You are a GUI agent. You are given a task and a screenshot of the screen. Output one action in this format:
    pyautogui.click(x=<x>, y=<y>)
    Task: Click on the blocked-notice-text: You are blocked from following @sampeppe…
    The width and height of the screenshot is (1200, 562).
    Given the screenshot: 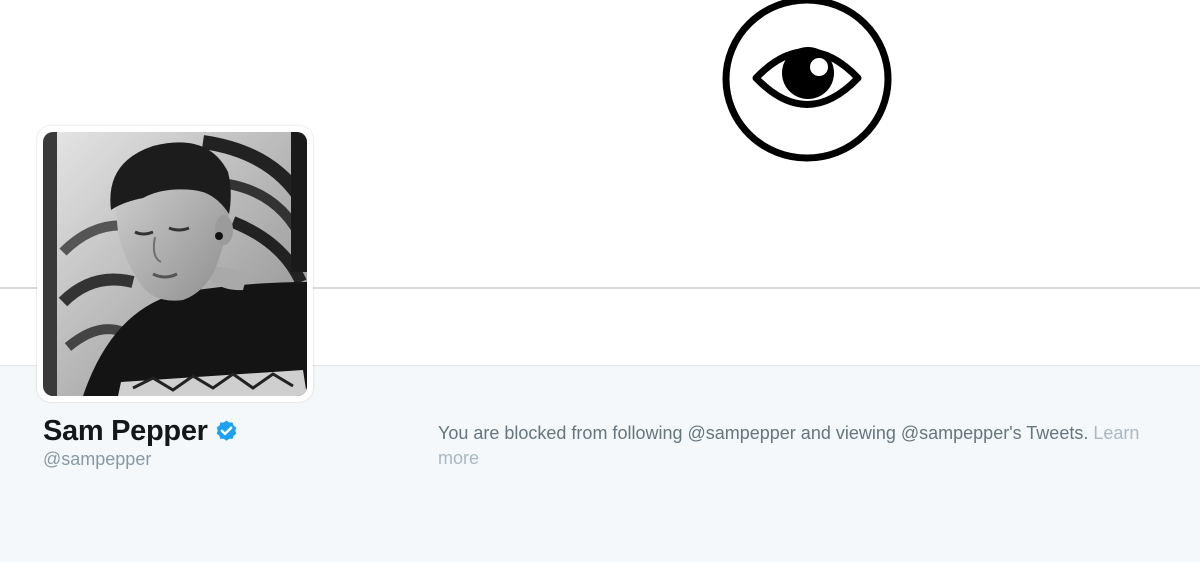 What is the action you would take?
    pyautogui.click(x=763, y=433)
    